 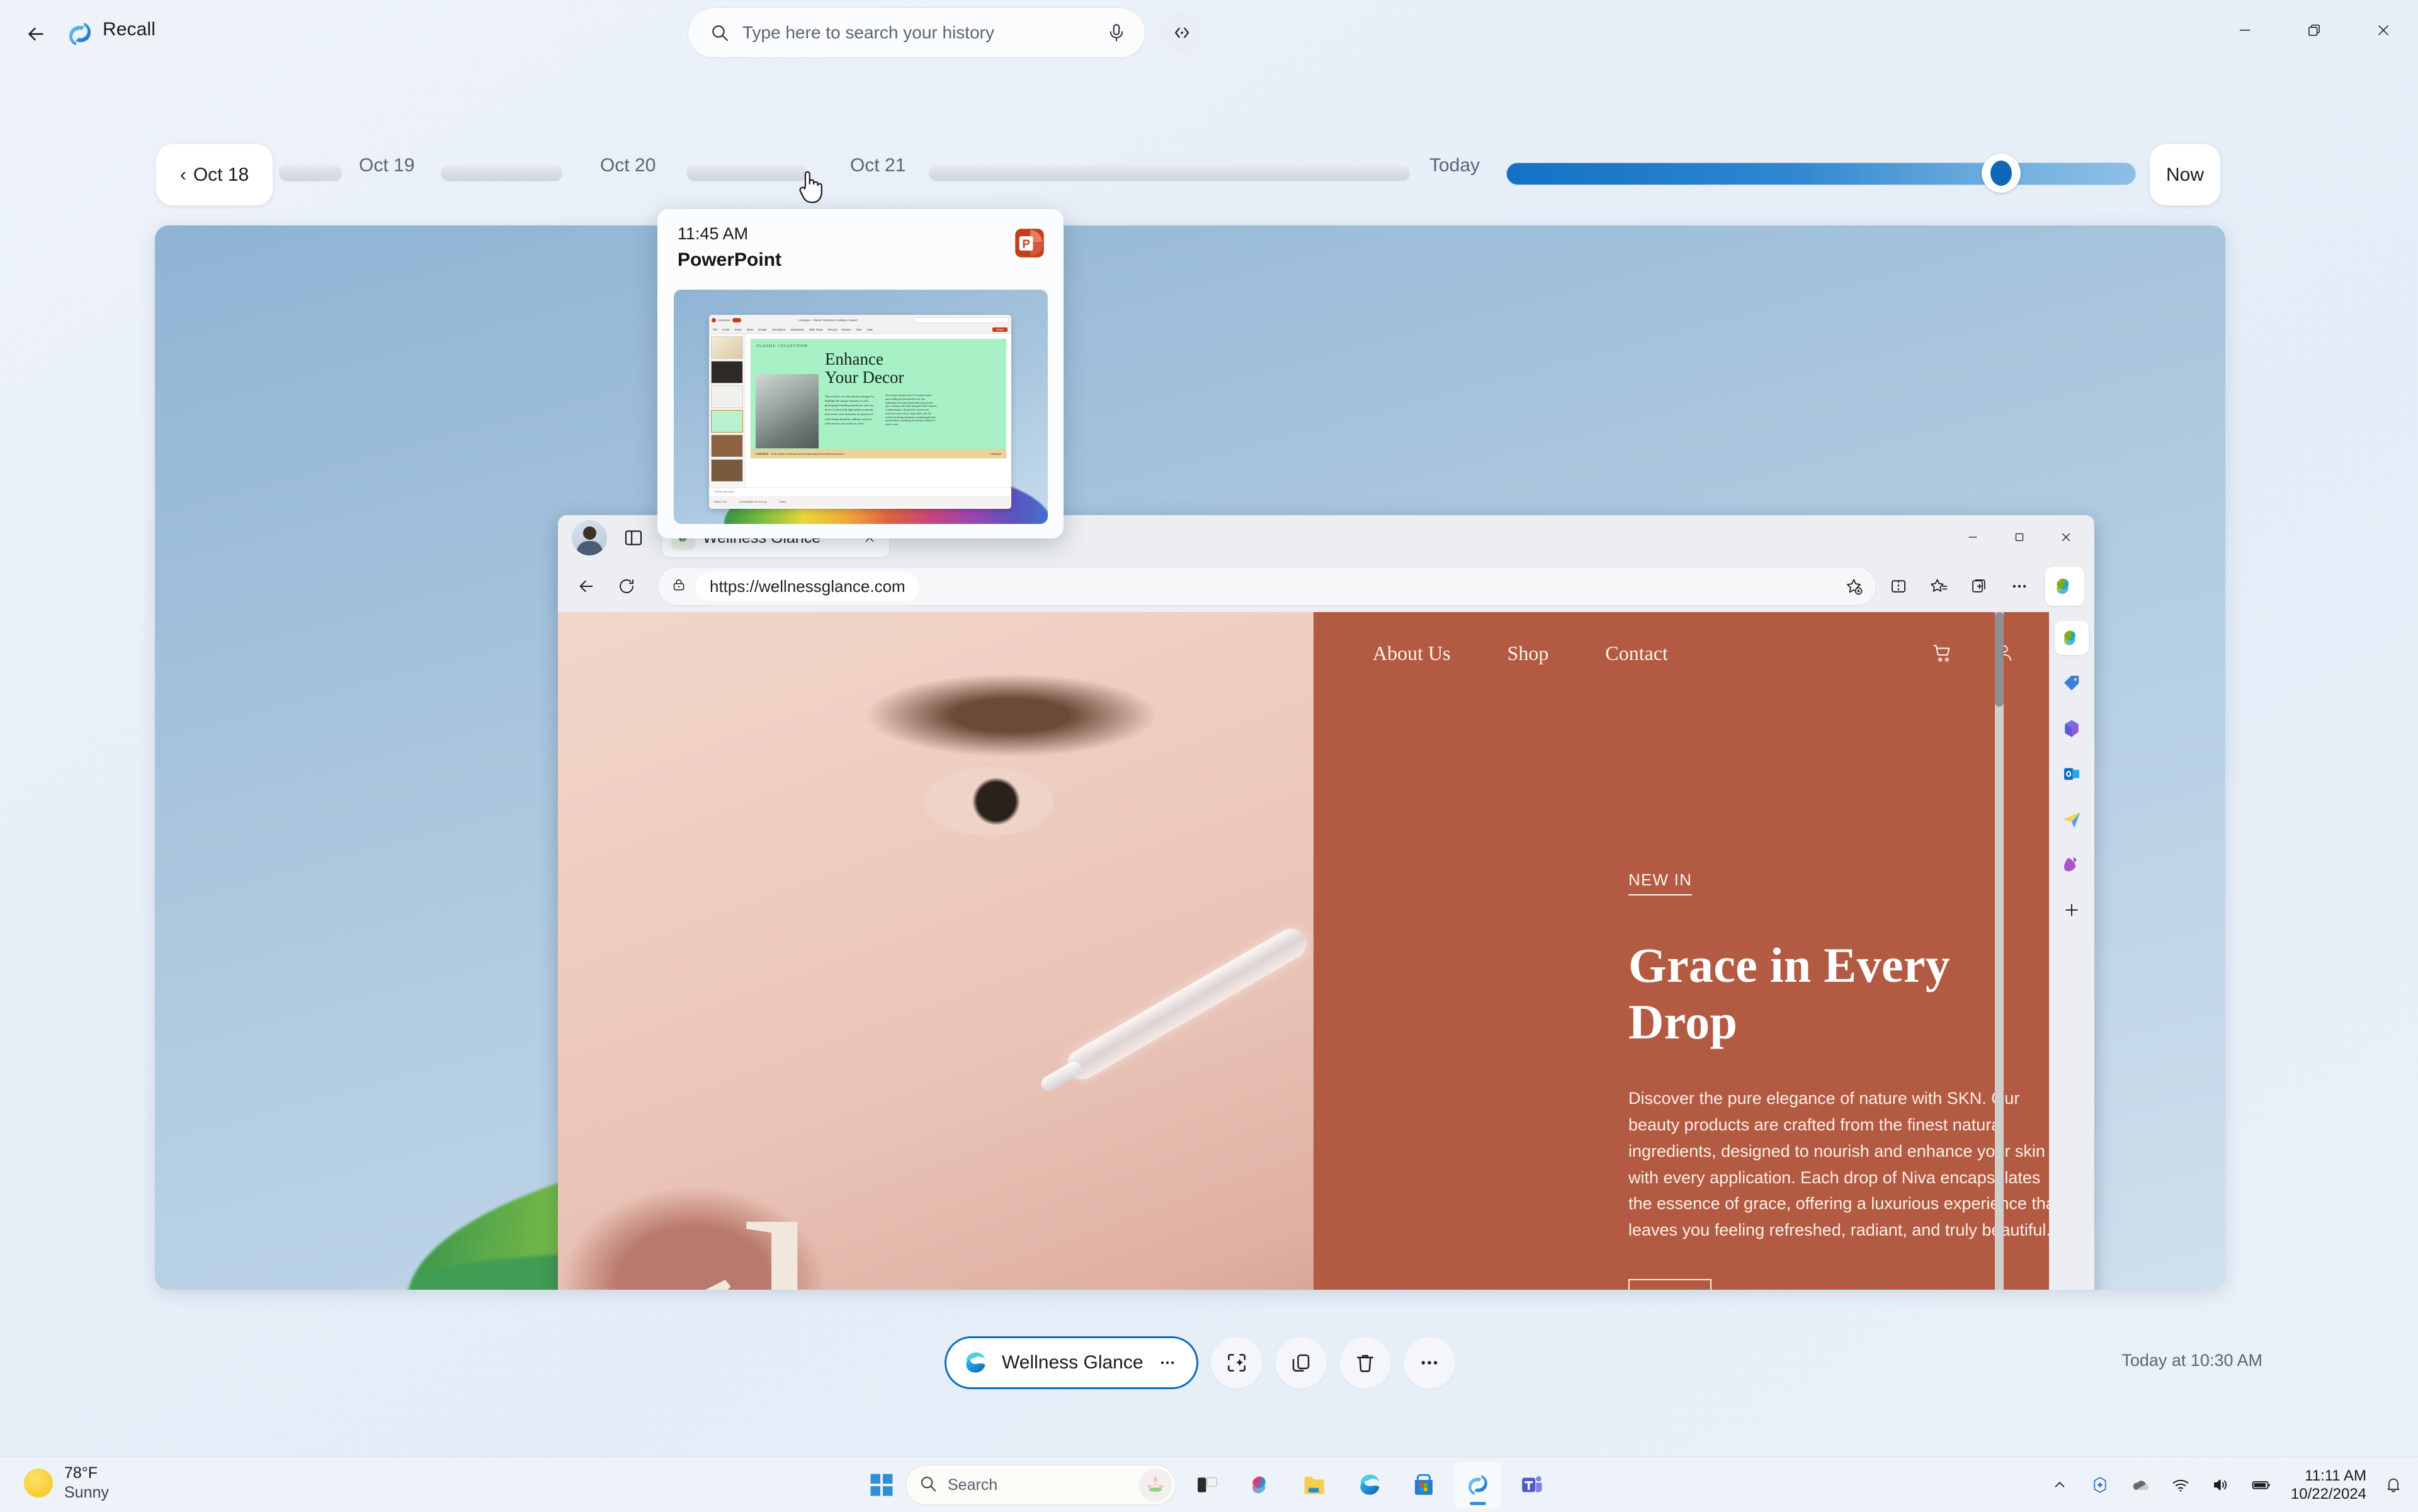 I want to click on lotus-icon, so click(x=1155, y=1485).